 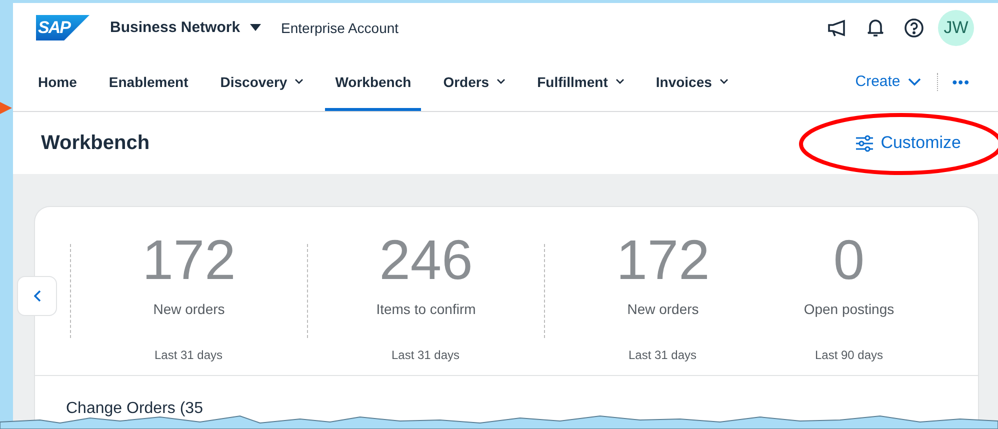 I want to click on nav-tab: Invoices, so click(x=692, y=81).